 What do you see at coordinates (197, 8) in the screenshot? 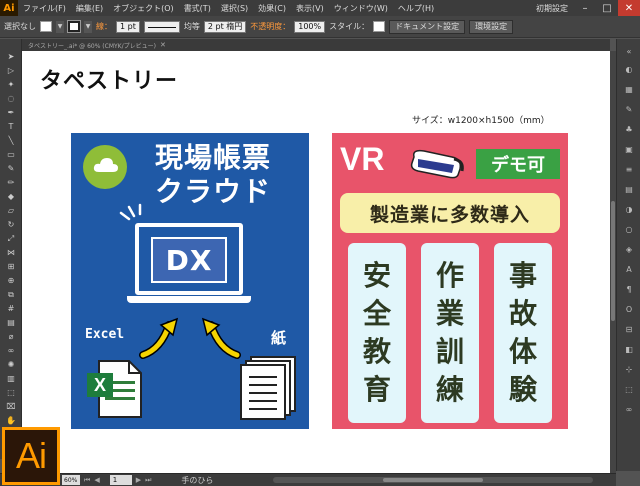
I see `menu-type: 書式(T)` at bounding box center [197, 8].